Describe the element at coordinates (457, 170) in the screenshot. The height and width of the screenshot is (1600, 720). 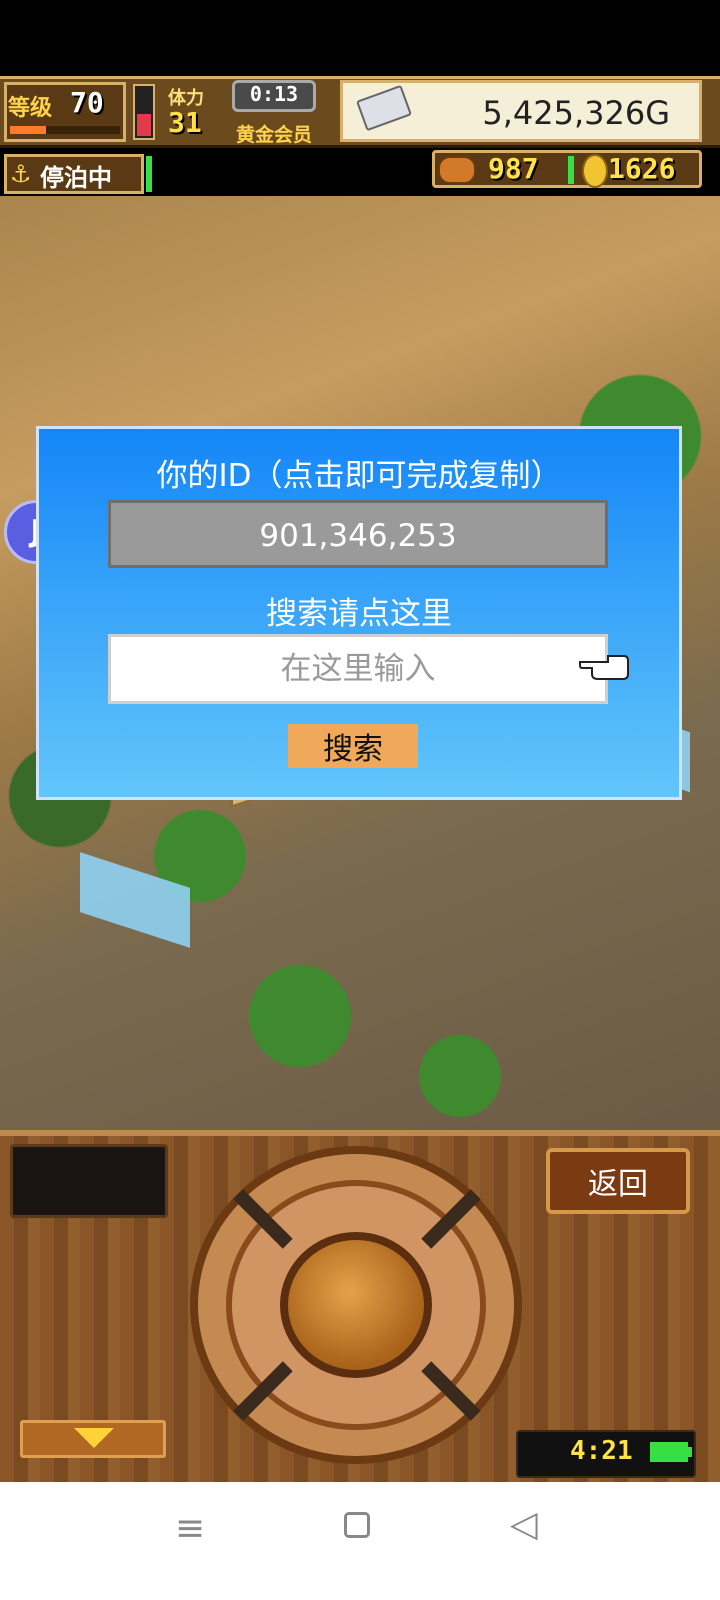
I see `food-icon` at that location.